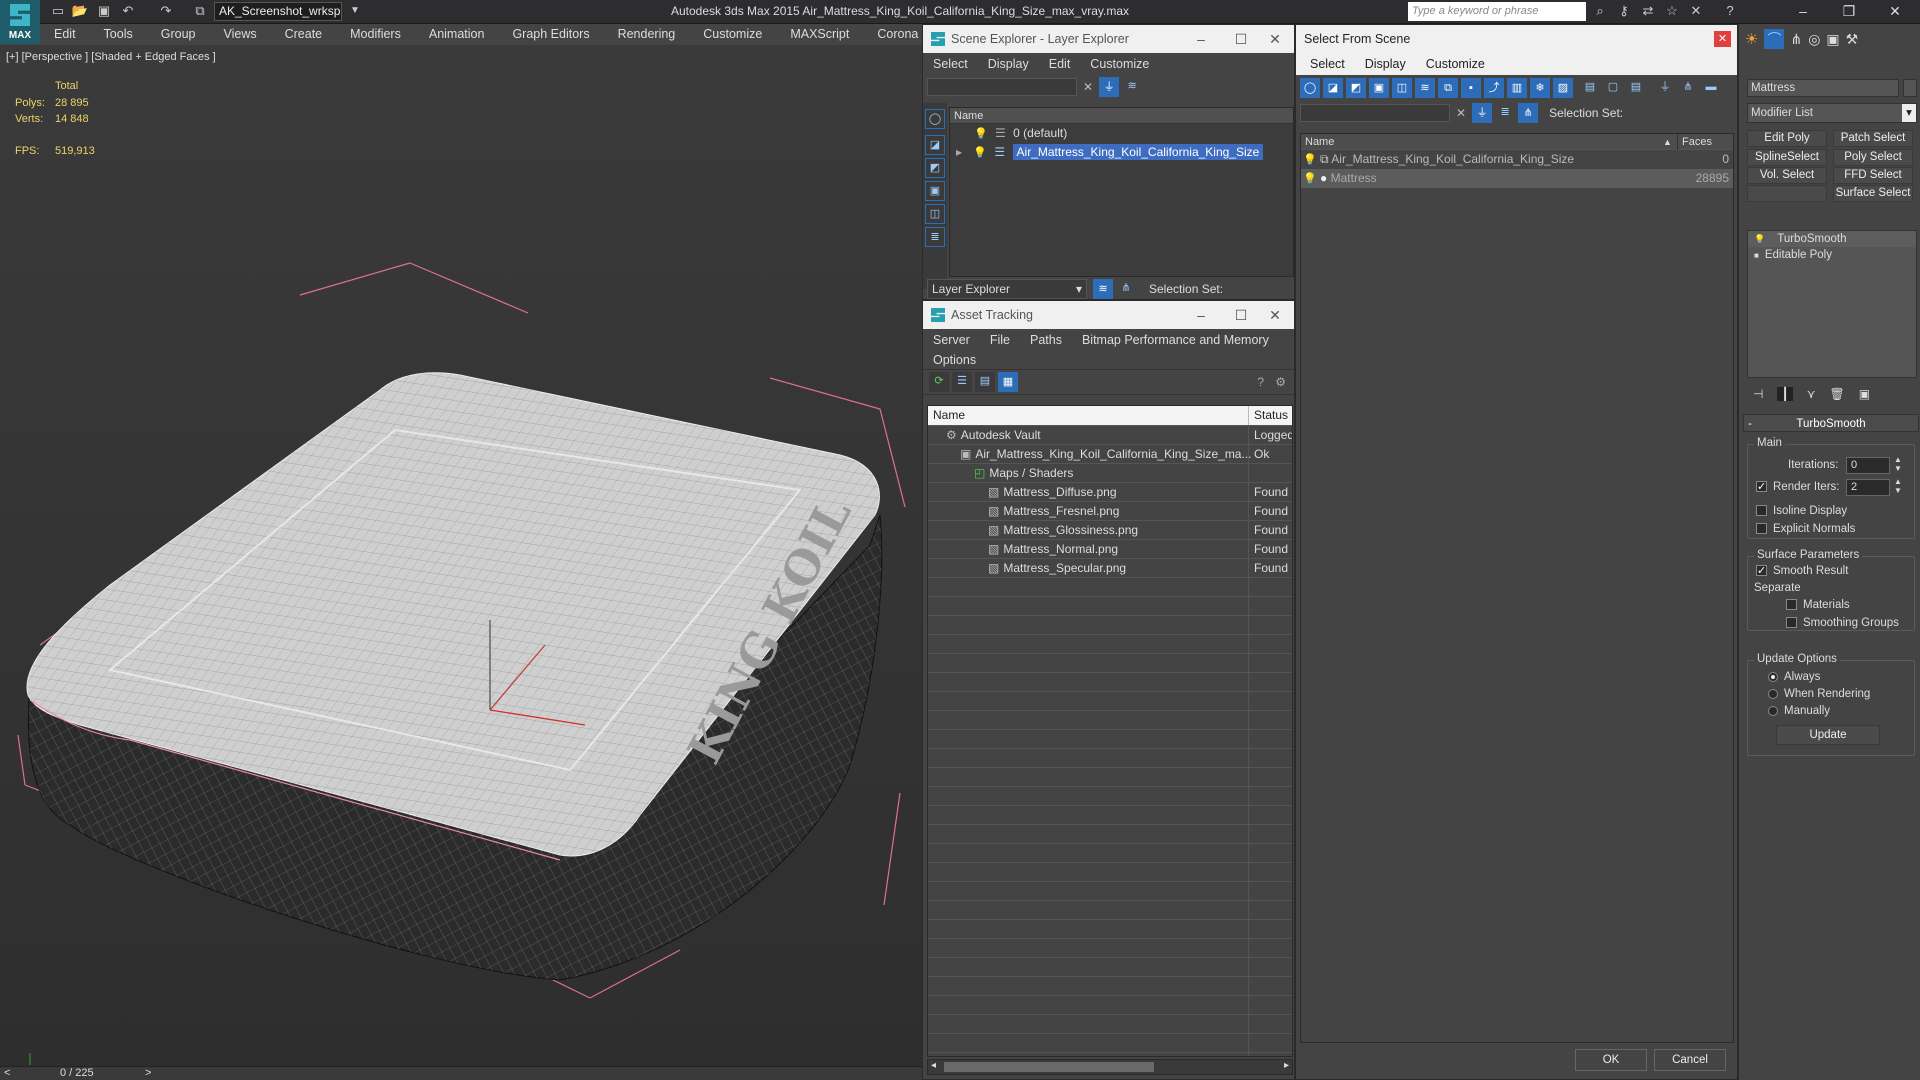 This screenshot has height=1080, width=1920. What do you see at coordinates (457, 34) in the screenshot?
I see `menu-item: Animation` at bounding box center [457, 34].